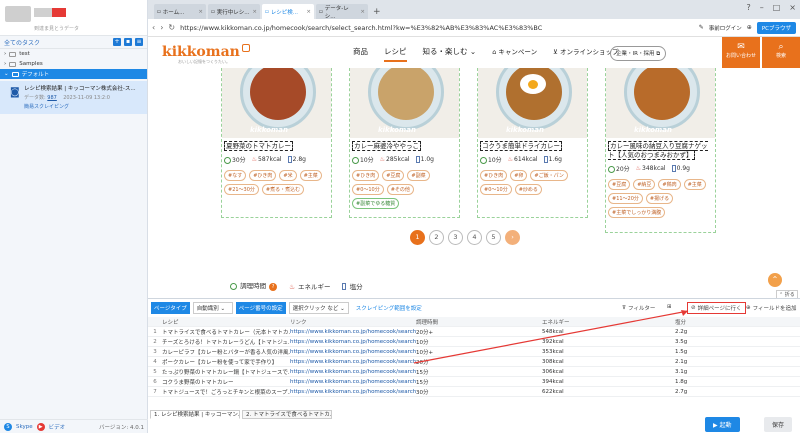 This screenshot has height=433, width=800. Describe the element at coordinates (377, 12) in the screenshot. I see `new-tab-button: +` at that location.